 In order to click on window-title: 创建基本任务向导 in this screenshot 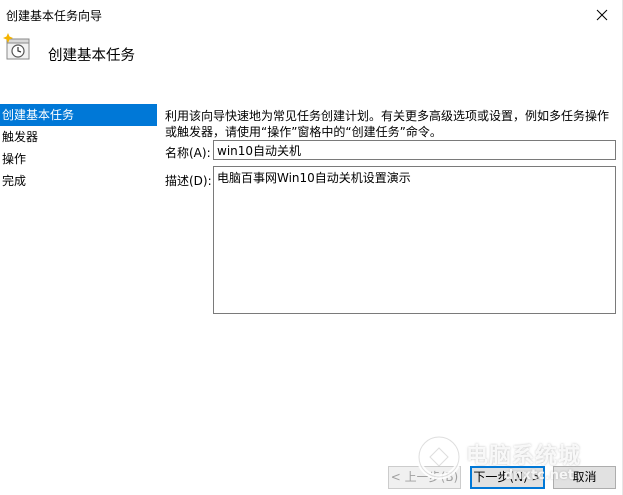, I will do `click(54, 16)`.